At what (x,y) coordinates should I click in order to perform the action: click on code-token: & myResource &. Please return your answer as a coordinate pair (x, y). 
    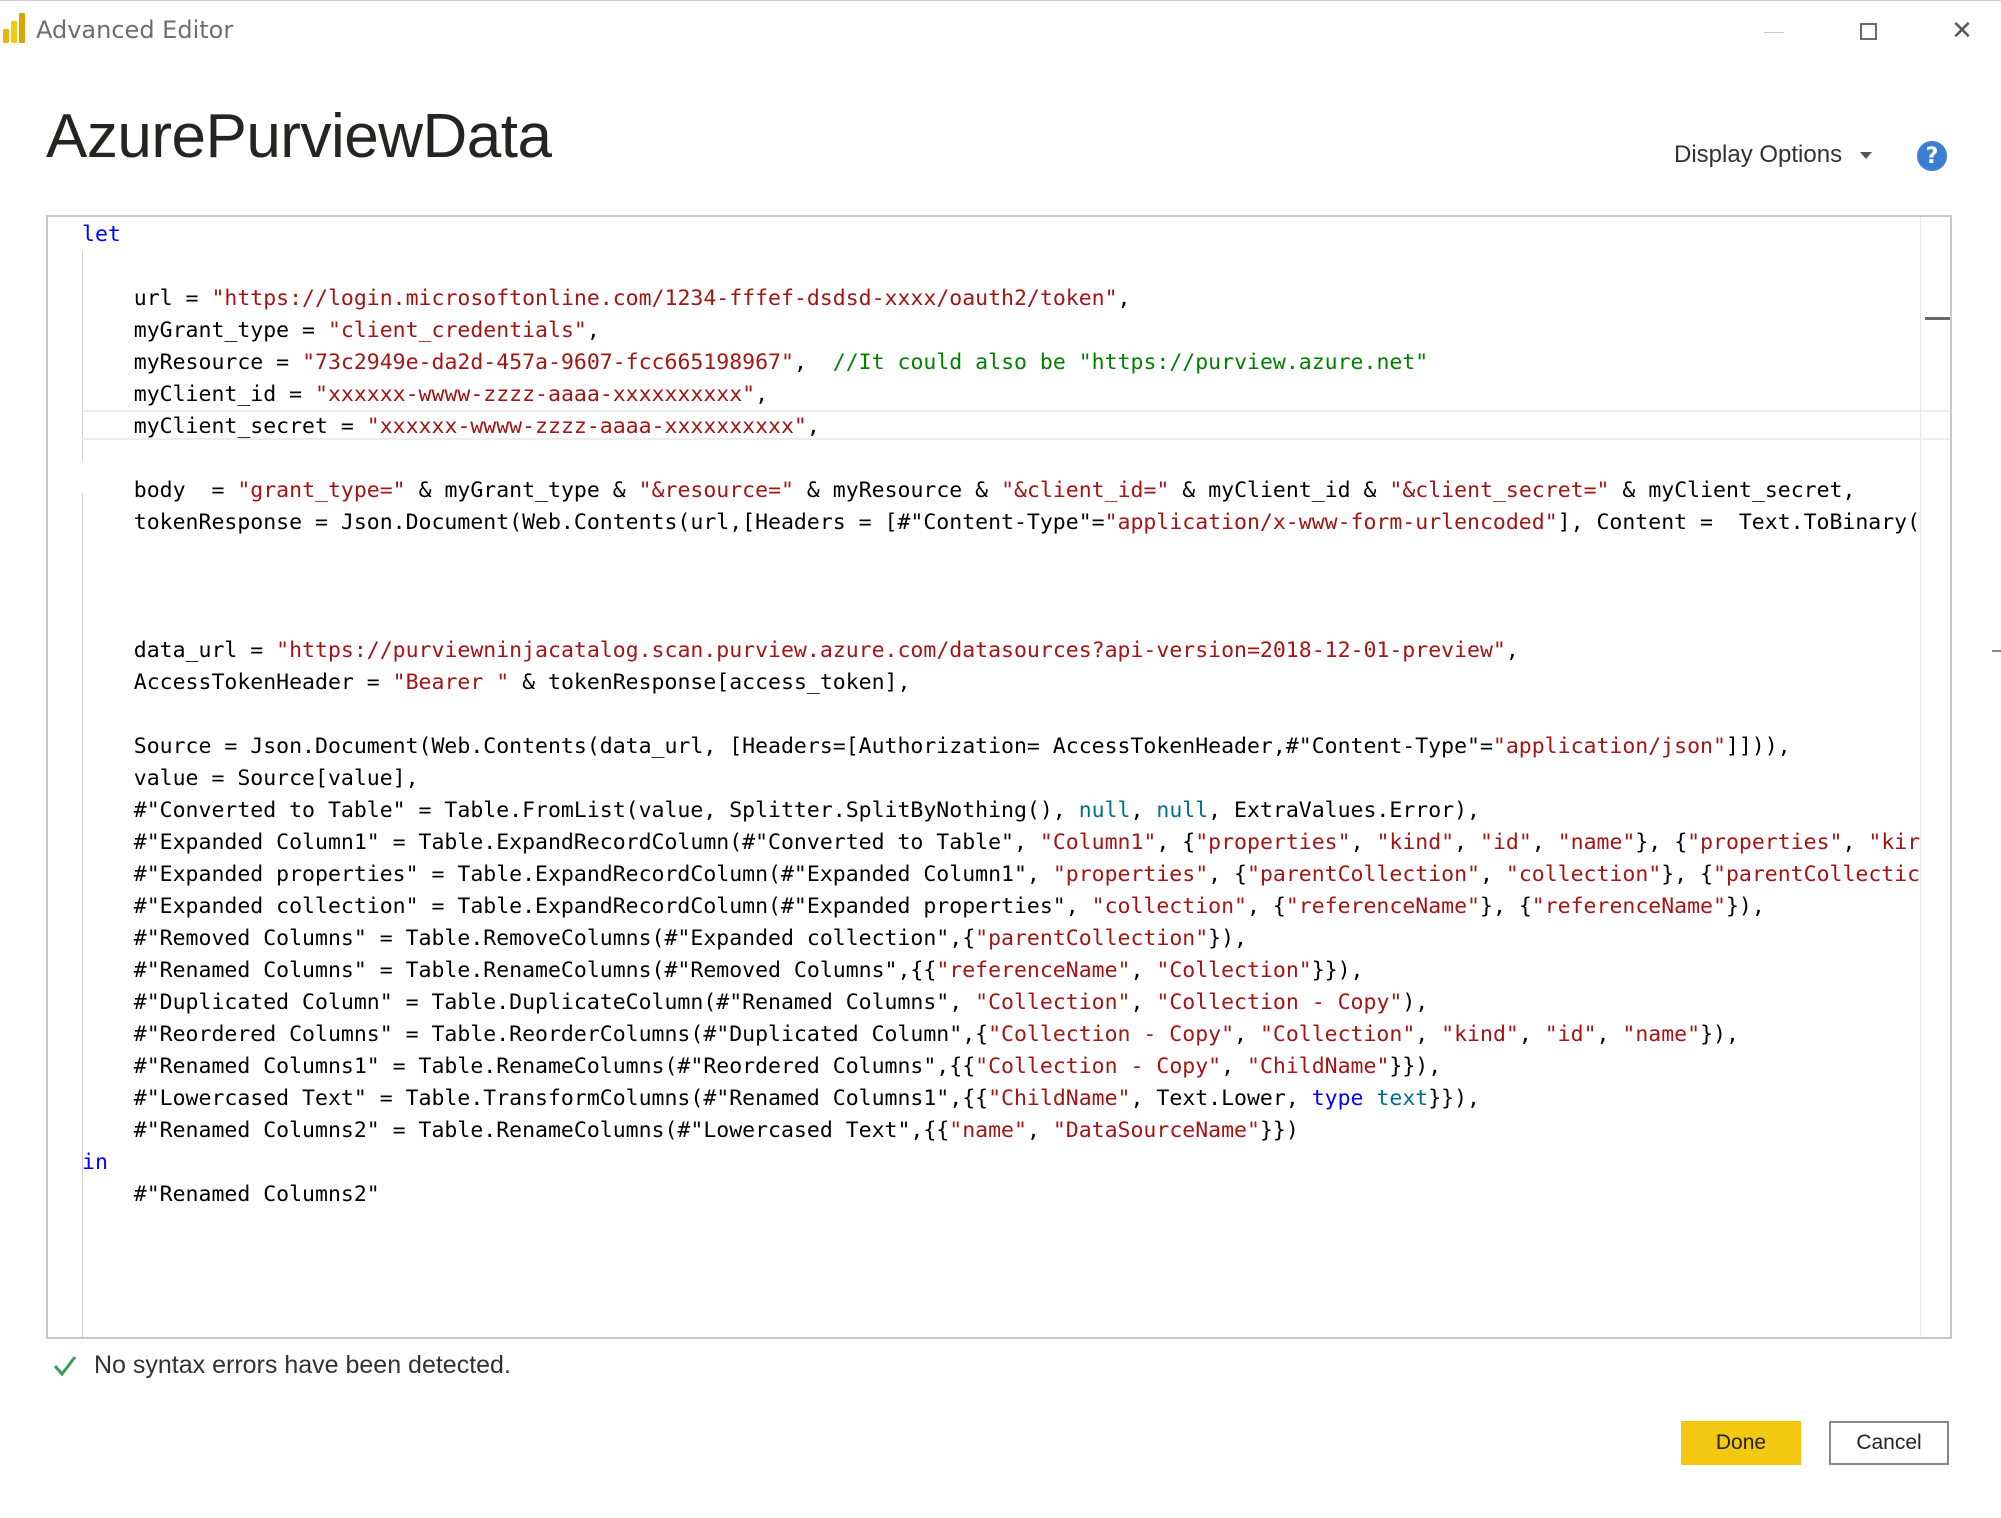
    Looking at the image, I should click on (897, 490).